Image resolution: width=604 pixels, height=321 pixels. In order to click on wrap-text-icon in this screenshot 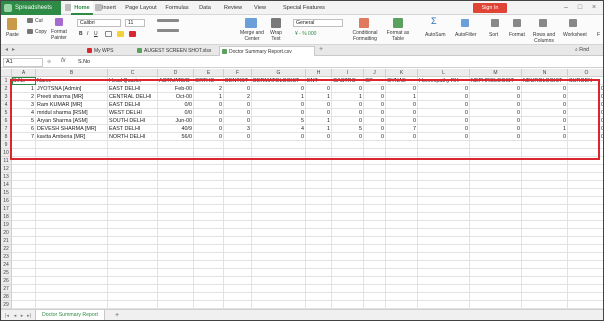, I will do `click(276, 23)`.